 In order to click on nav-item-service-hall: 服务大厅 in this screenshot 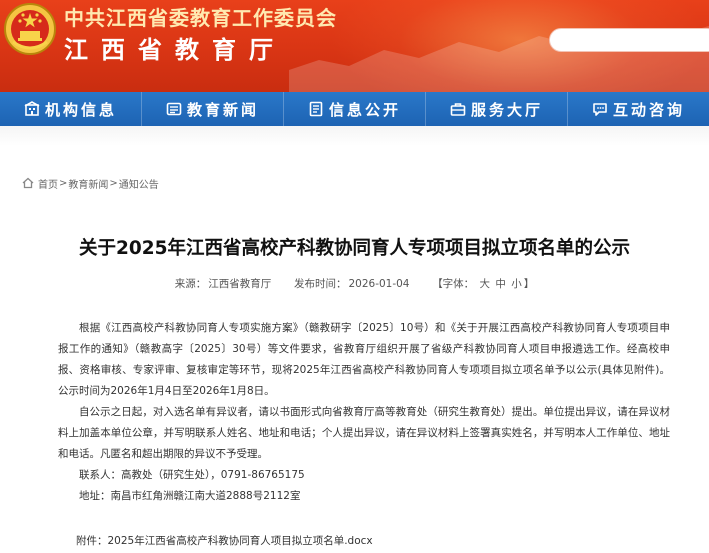, I will do `click(497, 109)`.